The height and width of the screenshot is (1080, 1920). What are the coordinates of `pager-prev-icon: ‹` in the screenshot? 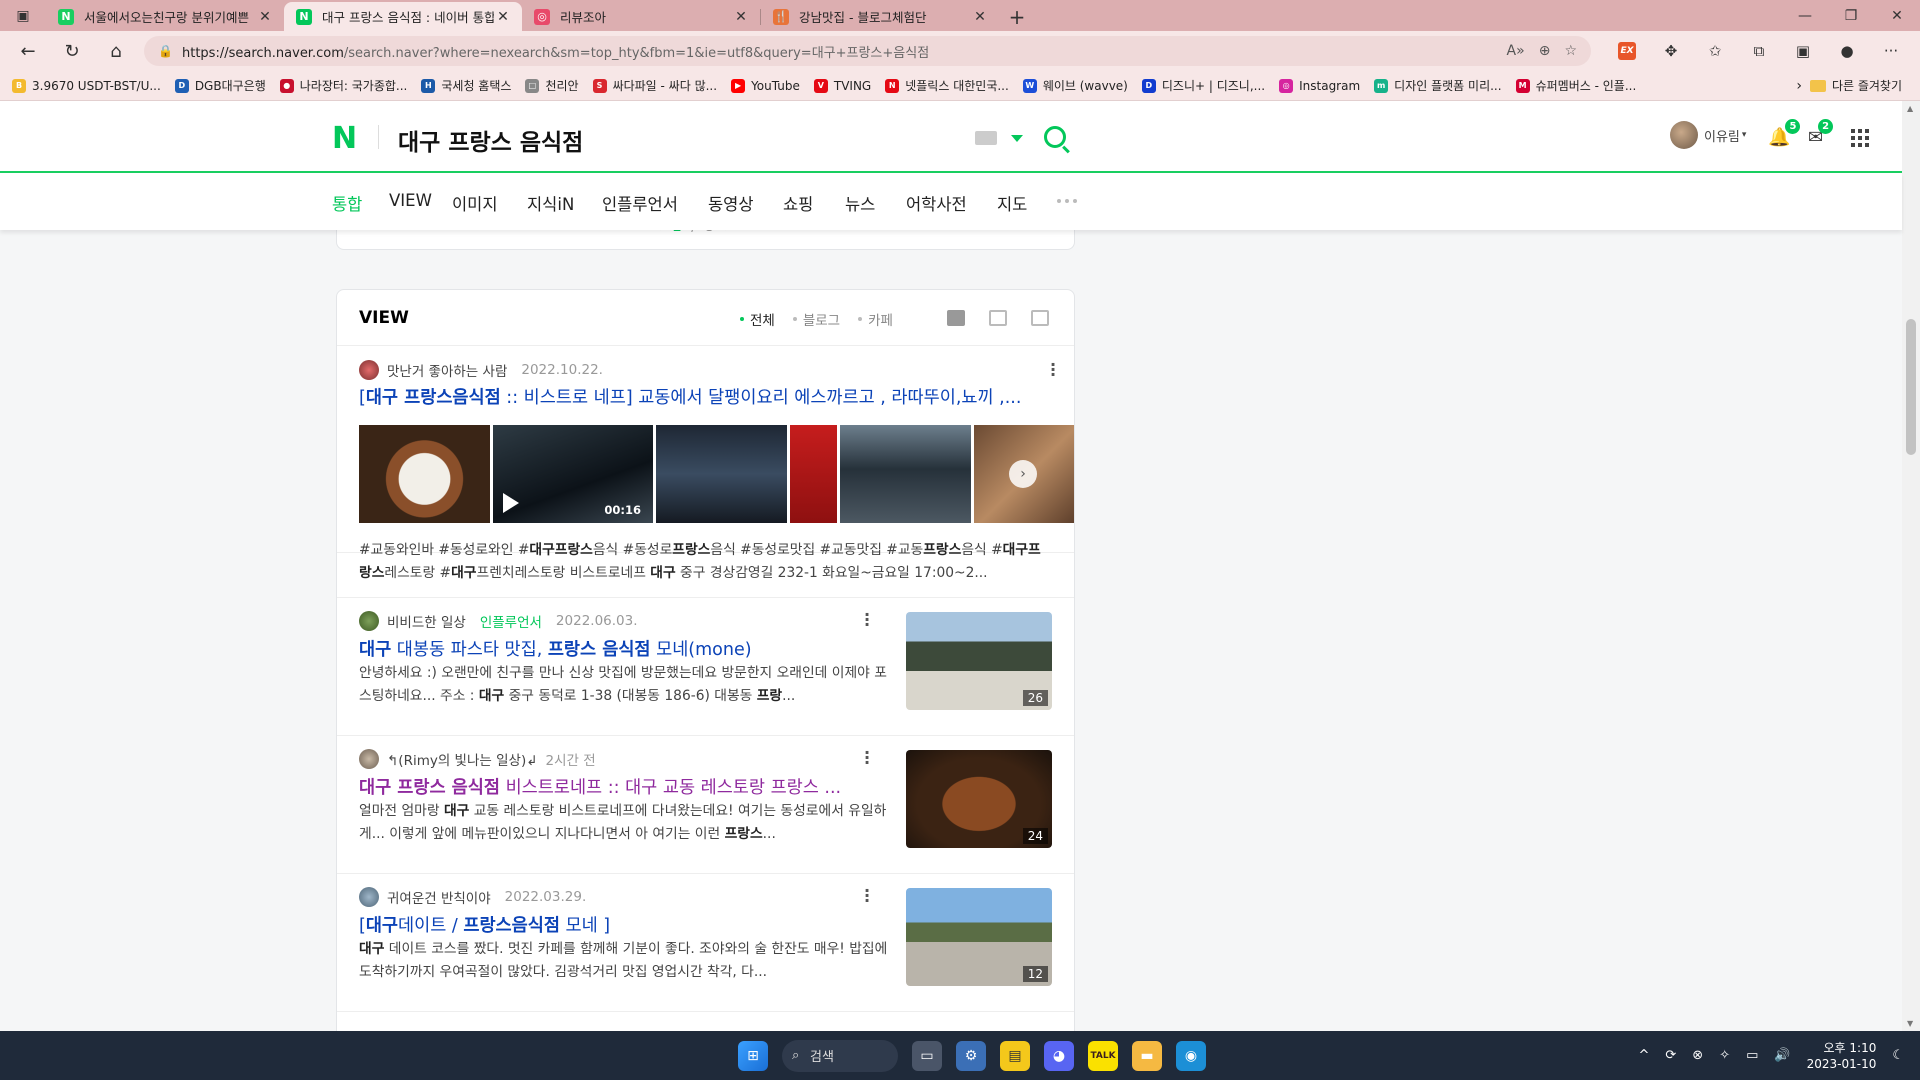 It's located at (659, 232).